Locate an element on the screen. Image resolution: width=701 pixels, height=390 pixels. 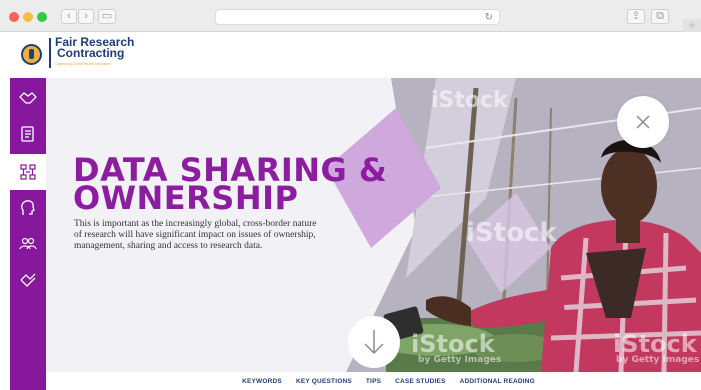
sidebar-toggle-icon: ▭ is located at coordinates (107, 16).